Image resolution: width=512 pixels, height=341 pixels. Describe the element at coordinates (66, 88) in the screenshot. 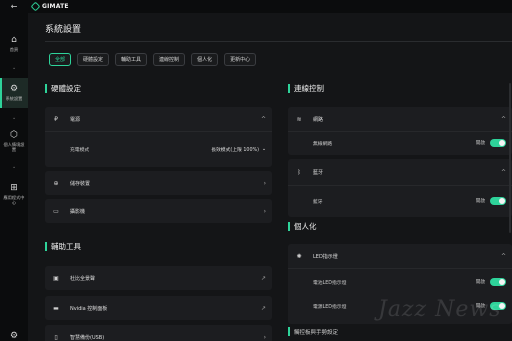

I see `section-title-text: 硬體設定` at that location.